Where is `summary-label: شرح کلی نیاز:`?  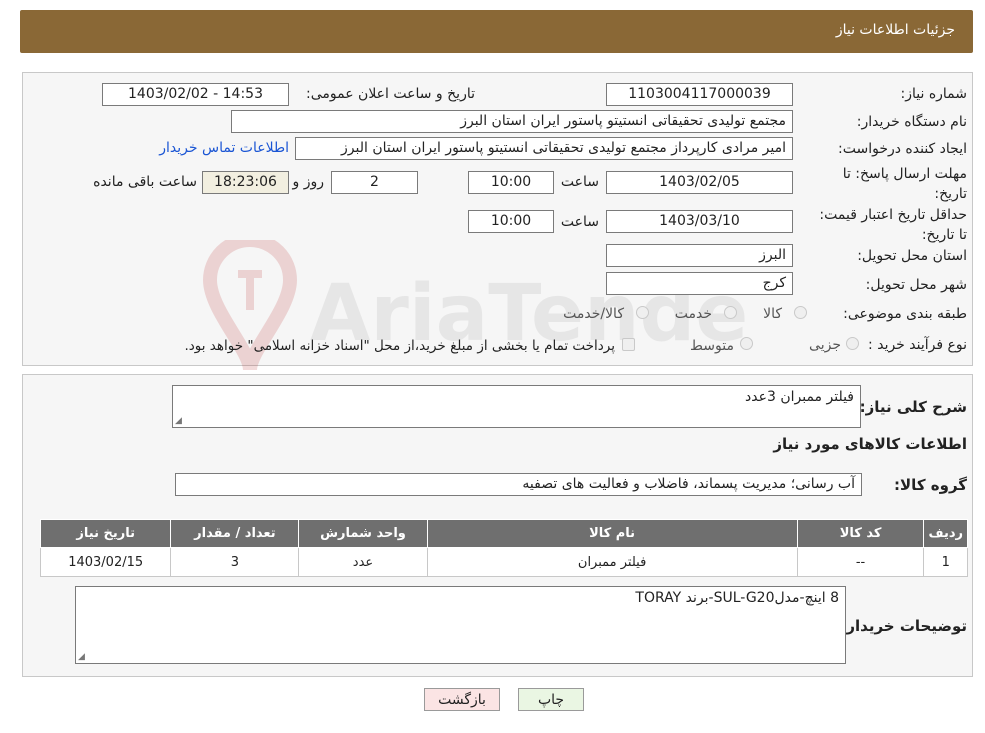
summary-label: شرح کلی نیاز: is located at coordinates (913, 407).